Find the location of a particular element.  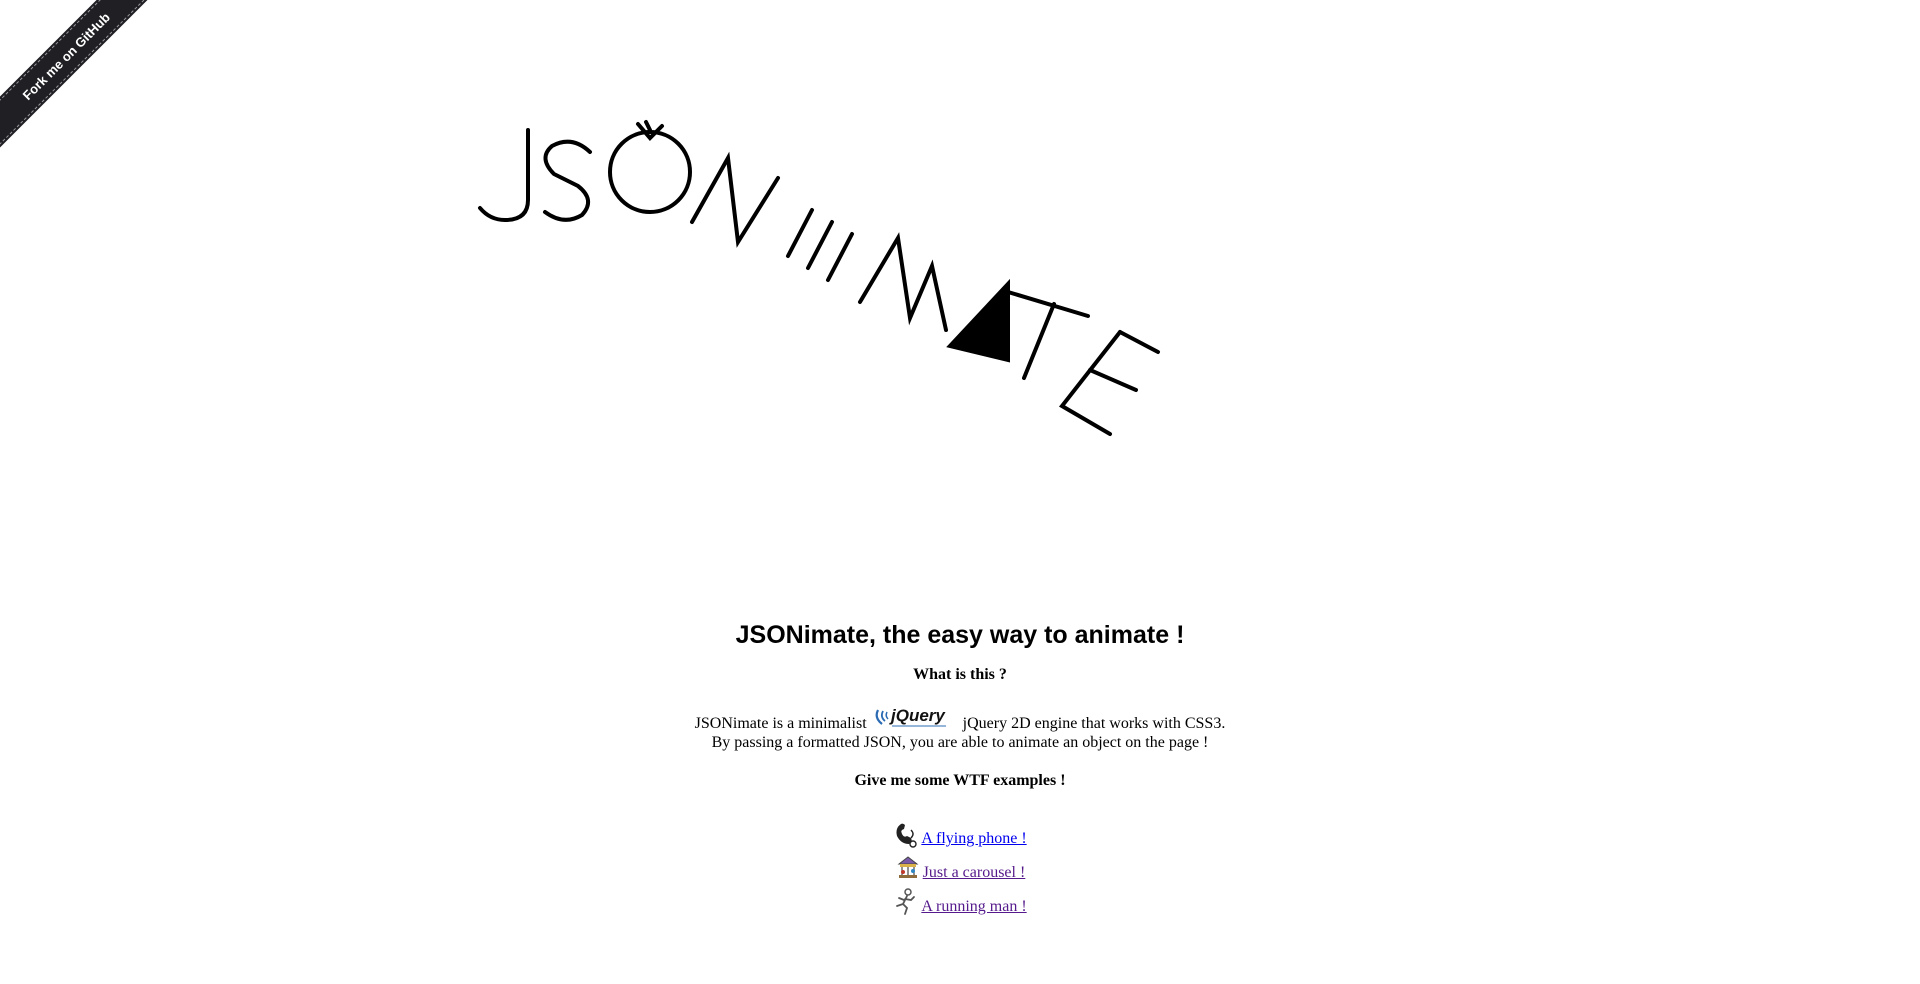

flying-phone-link: A flying phone ! is located at coordinates (973, 839).